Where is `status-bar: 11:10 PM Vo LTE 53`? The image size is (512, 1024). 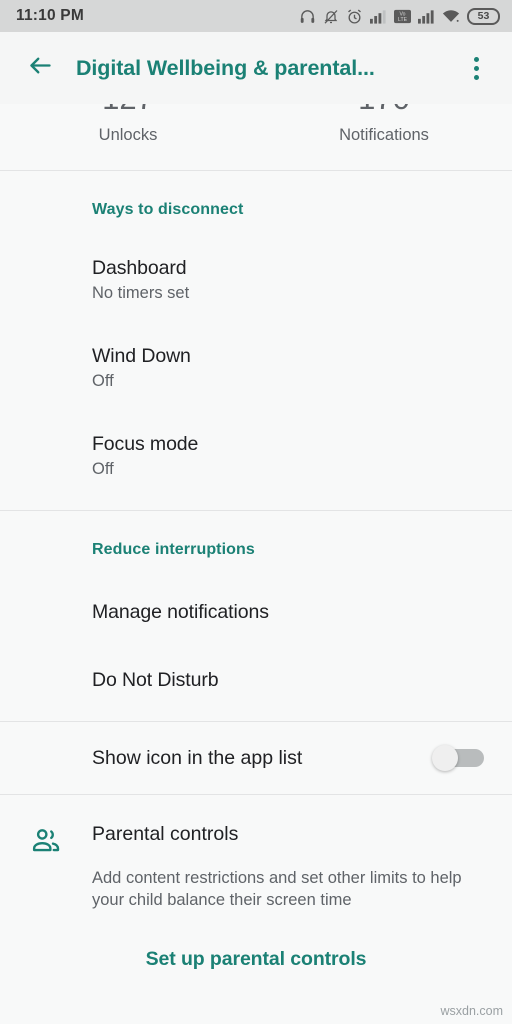 status-bar: 11:10 PM Vo LTE 53 is located at coordinates (256, 16).